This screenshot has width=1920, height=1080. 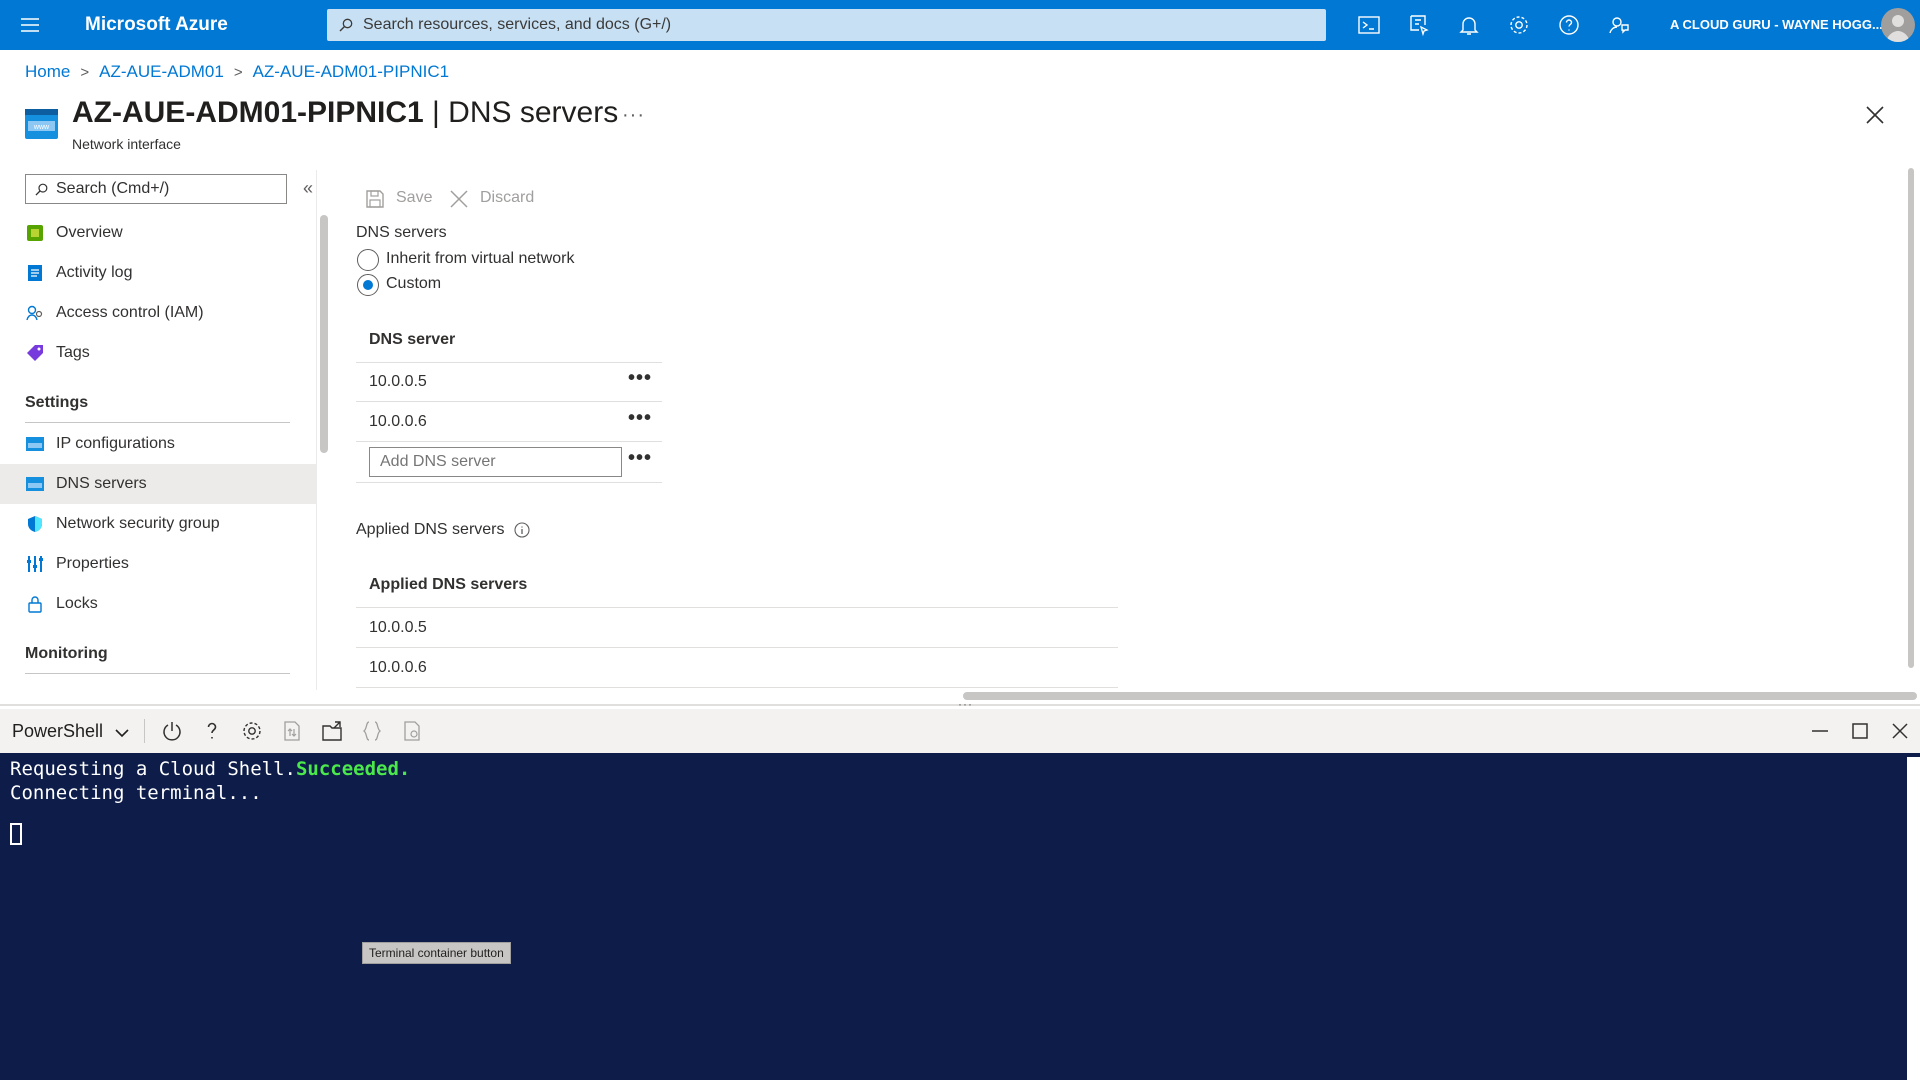 What do you see at coordinates (144, 731) in the screenshot?
I see `toolbar-separator` at bounding box center [144, 731].